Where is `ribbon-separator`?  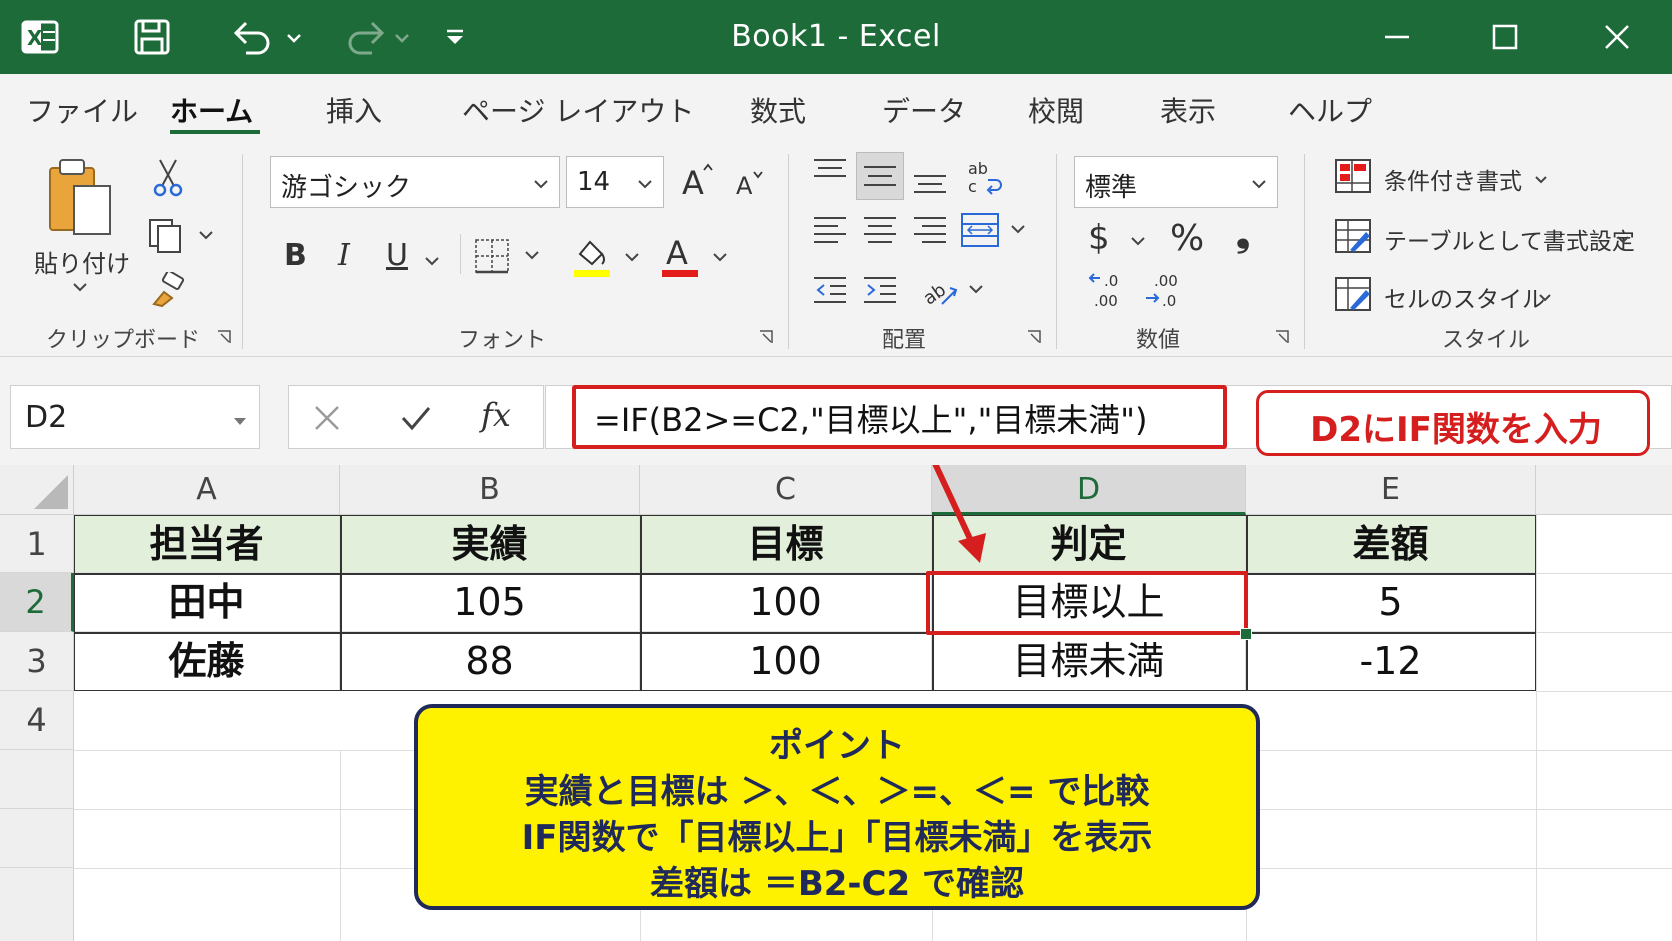
ribbon-separator is located at coordinates (788, 251).